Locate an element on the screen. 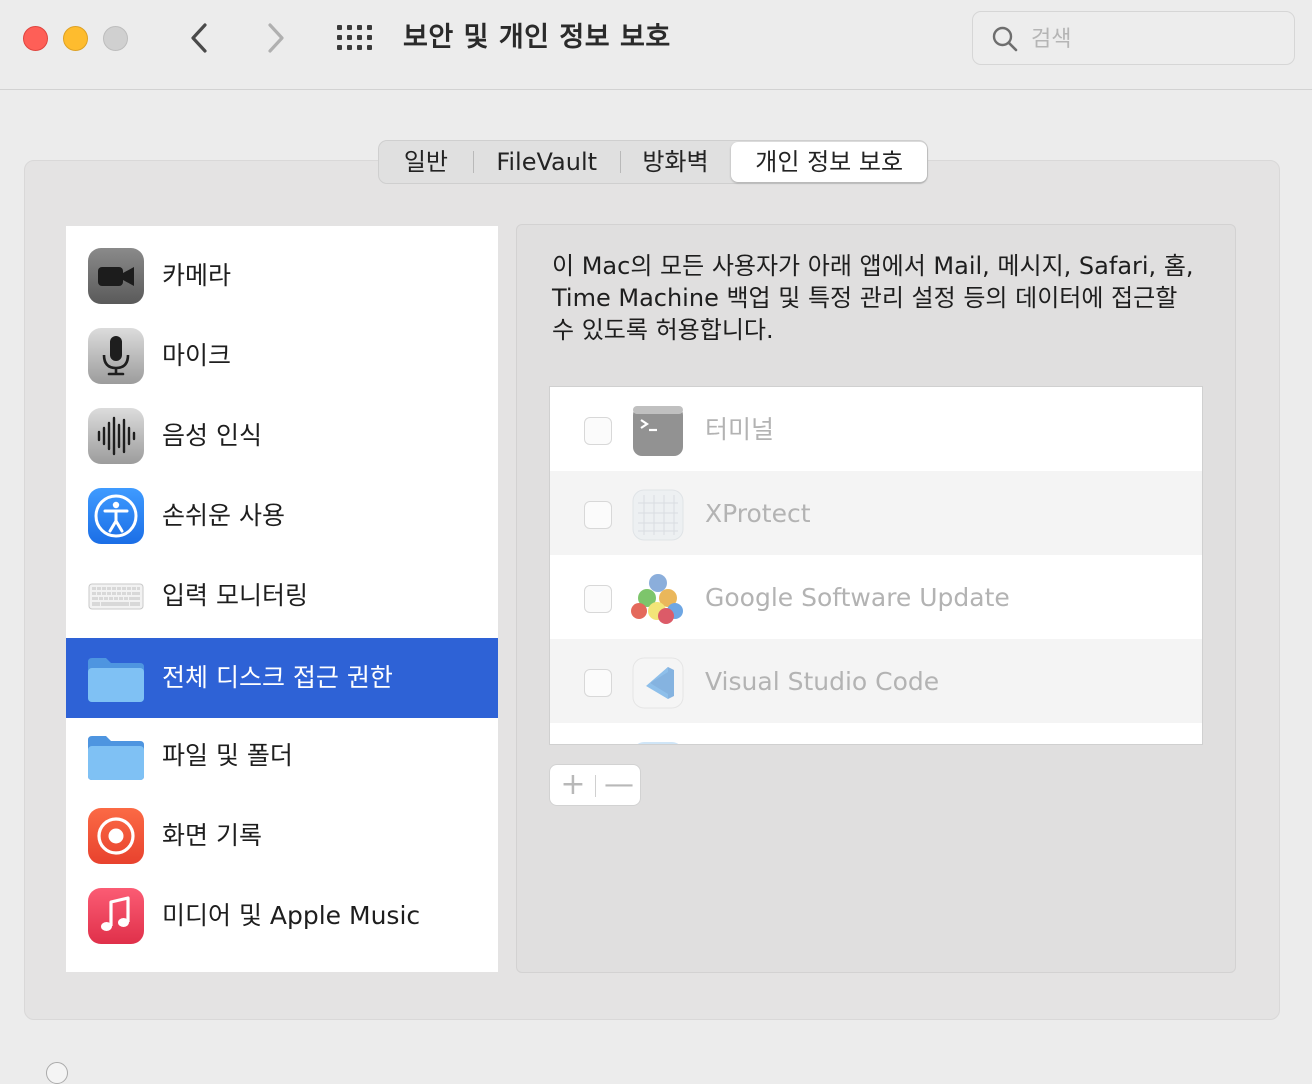 This screenshot has width=1312, height=1084. tab-firewall: 방화벽 is located at coordinates (676, 162).